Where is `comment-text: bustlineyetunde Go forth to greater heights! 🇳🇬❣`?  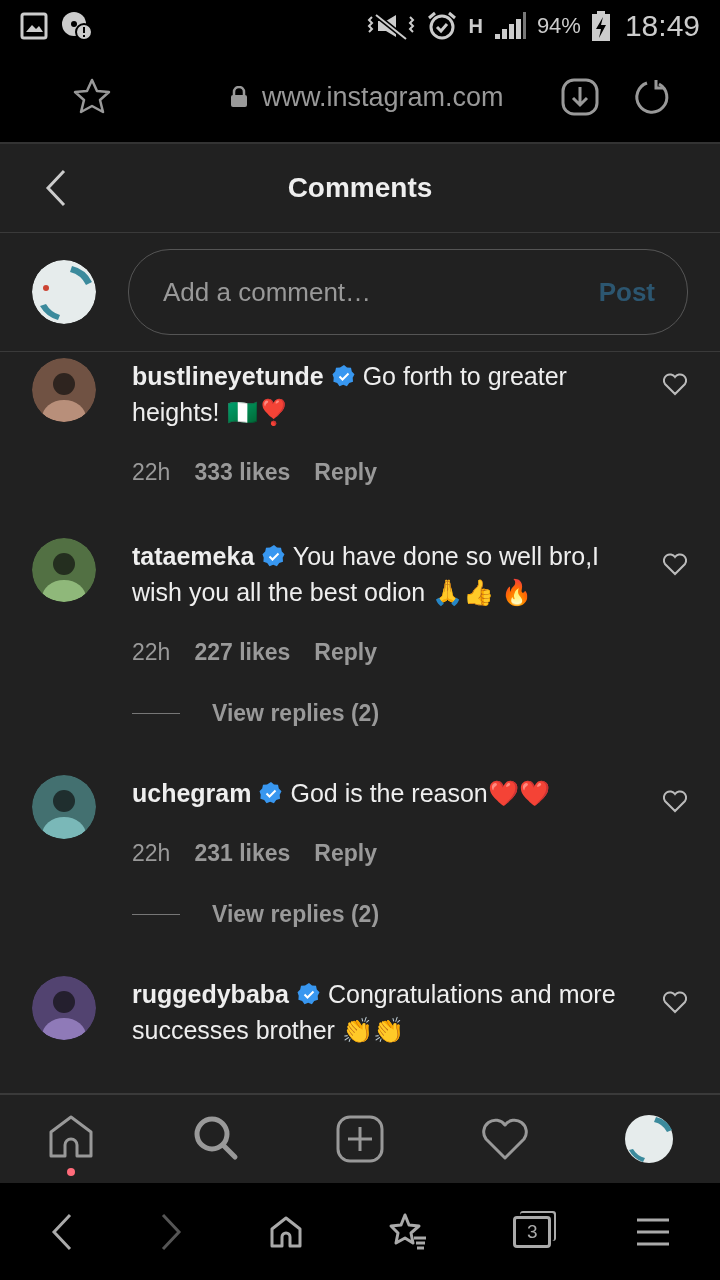 comment-text: bustlineyetunde Go forth to greater heights! 🇳🇬❣ is located at coordinates (350, 394).